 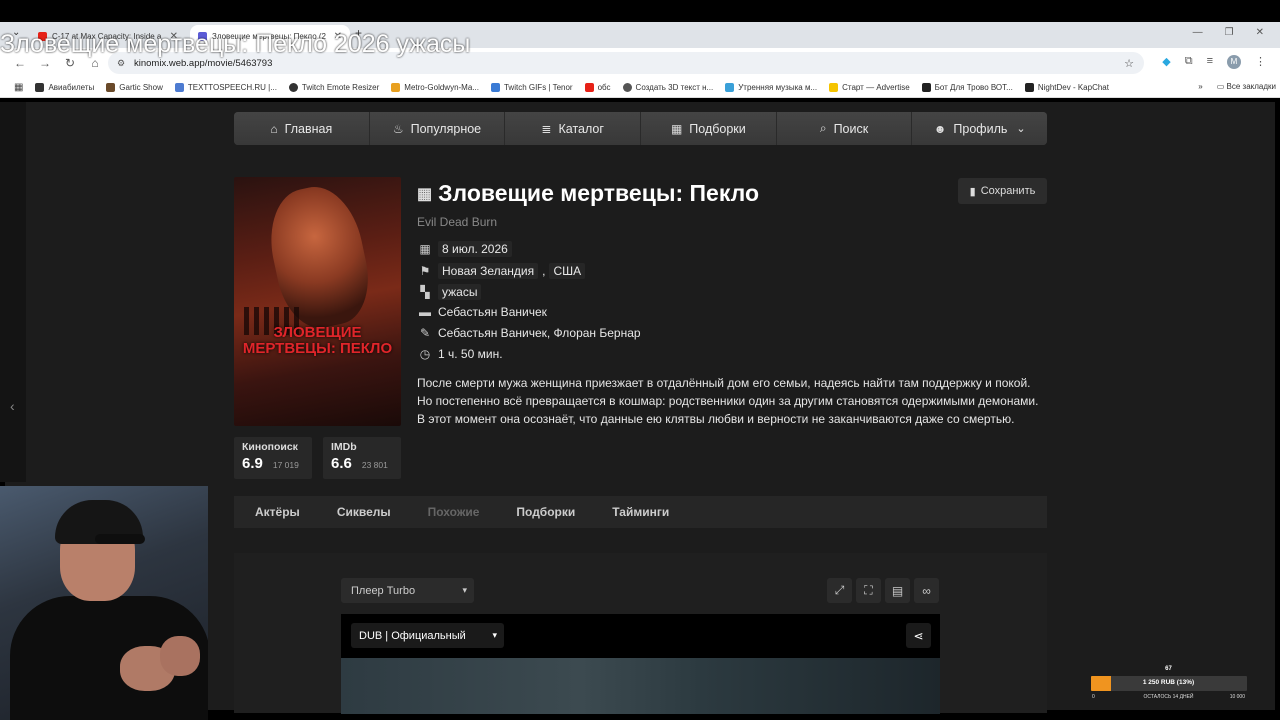 I want to click on rating-votes: 23 801, so click(x=374, y=465).